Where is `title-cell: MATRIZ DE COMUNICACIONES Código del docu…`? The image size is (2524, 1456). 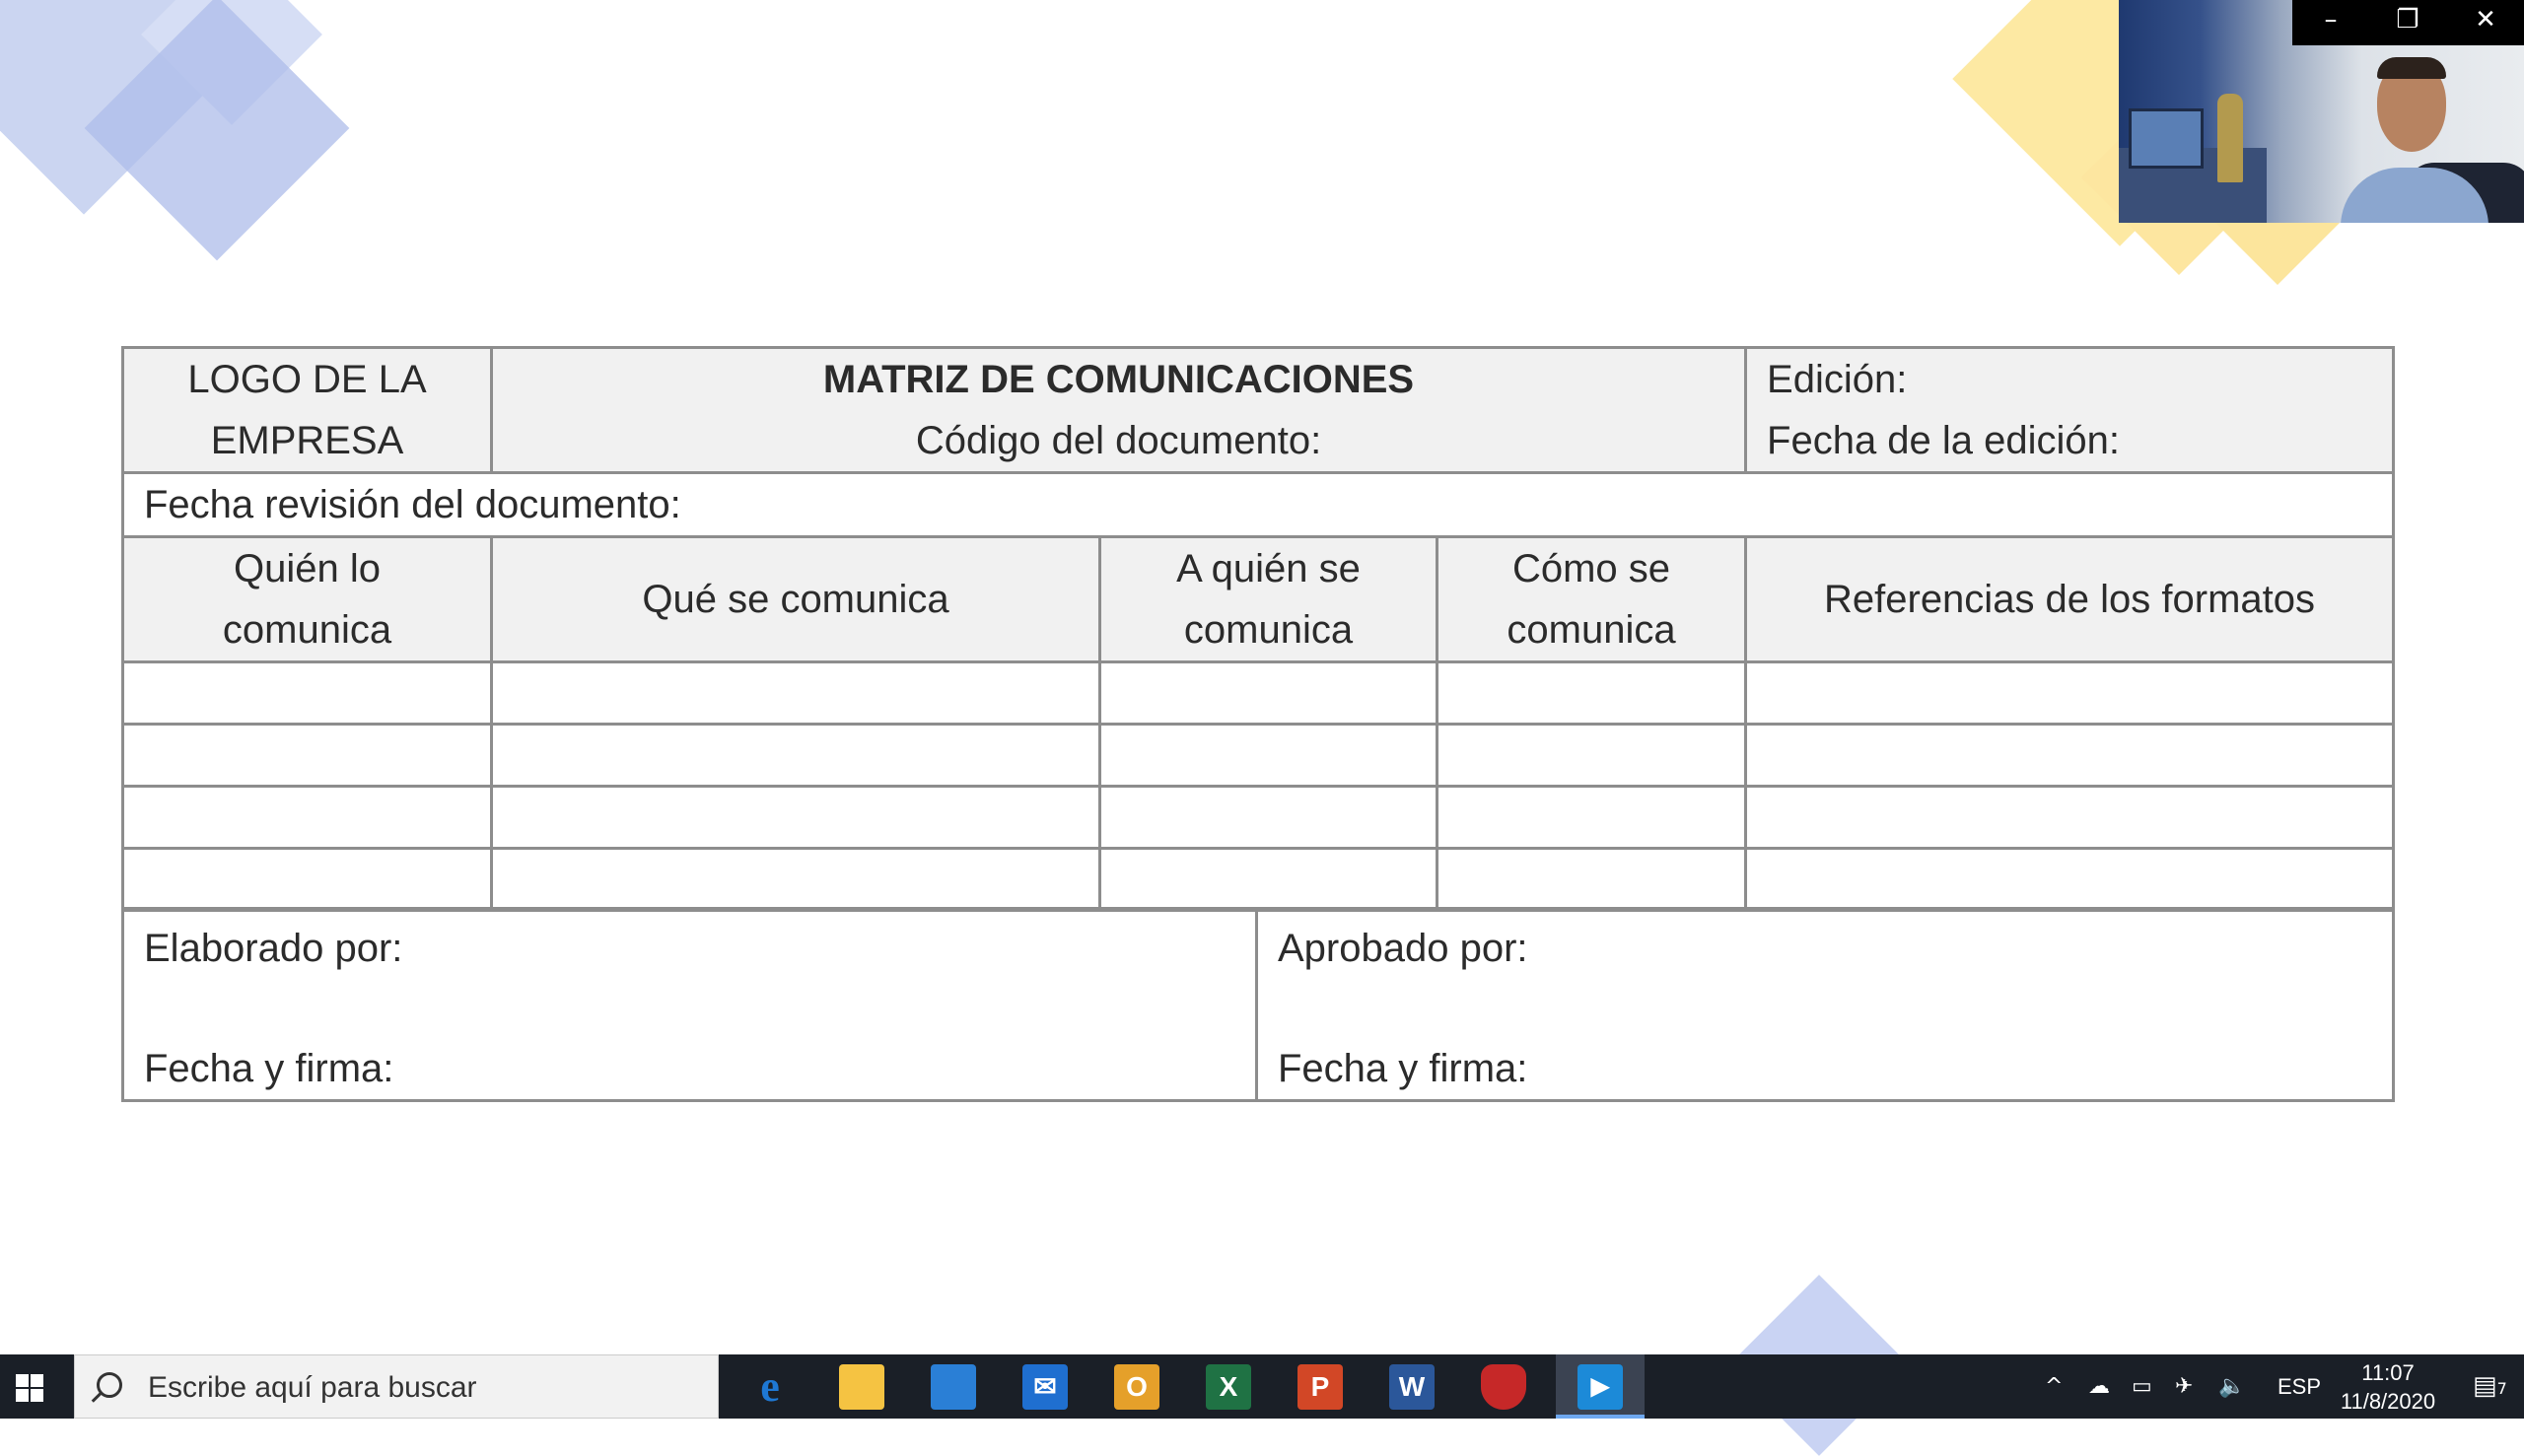
title-cell: MATRIZ DE COMUNICACIONES Código del docu… is located at coordinates (1118, 410).